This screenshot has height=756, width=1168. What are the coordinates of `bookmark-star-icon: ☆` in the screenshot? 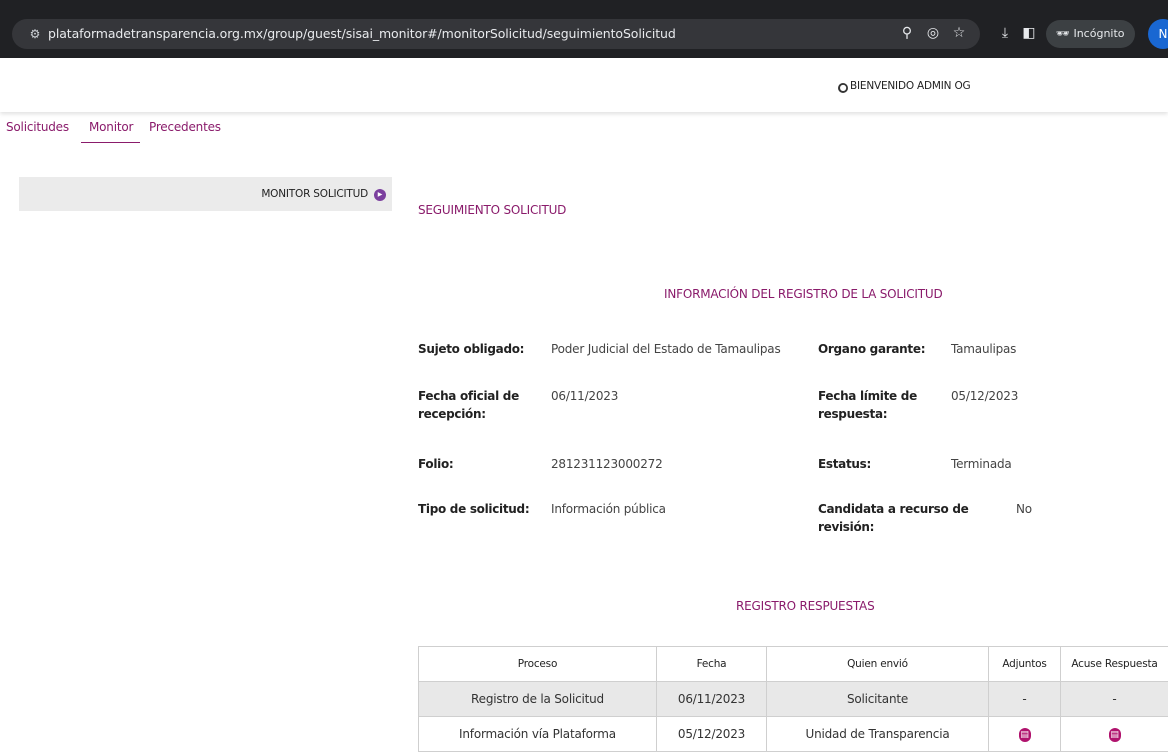 It's located at (959, 33).